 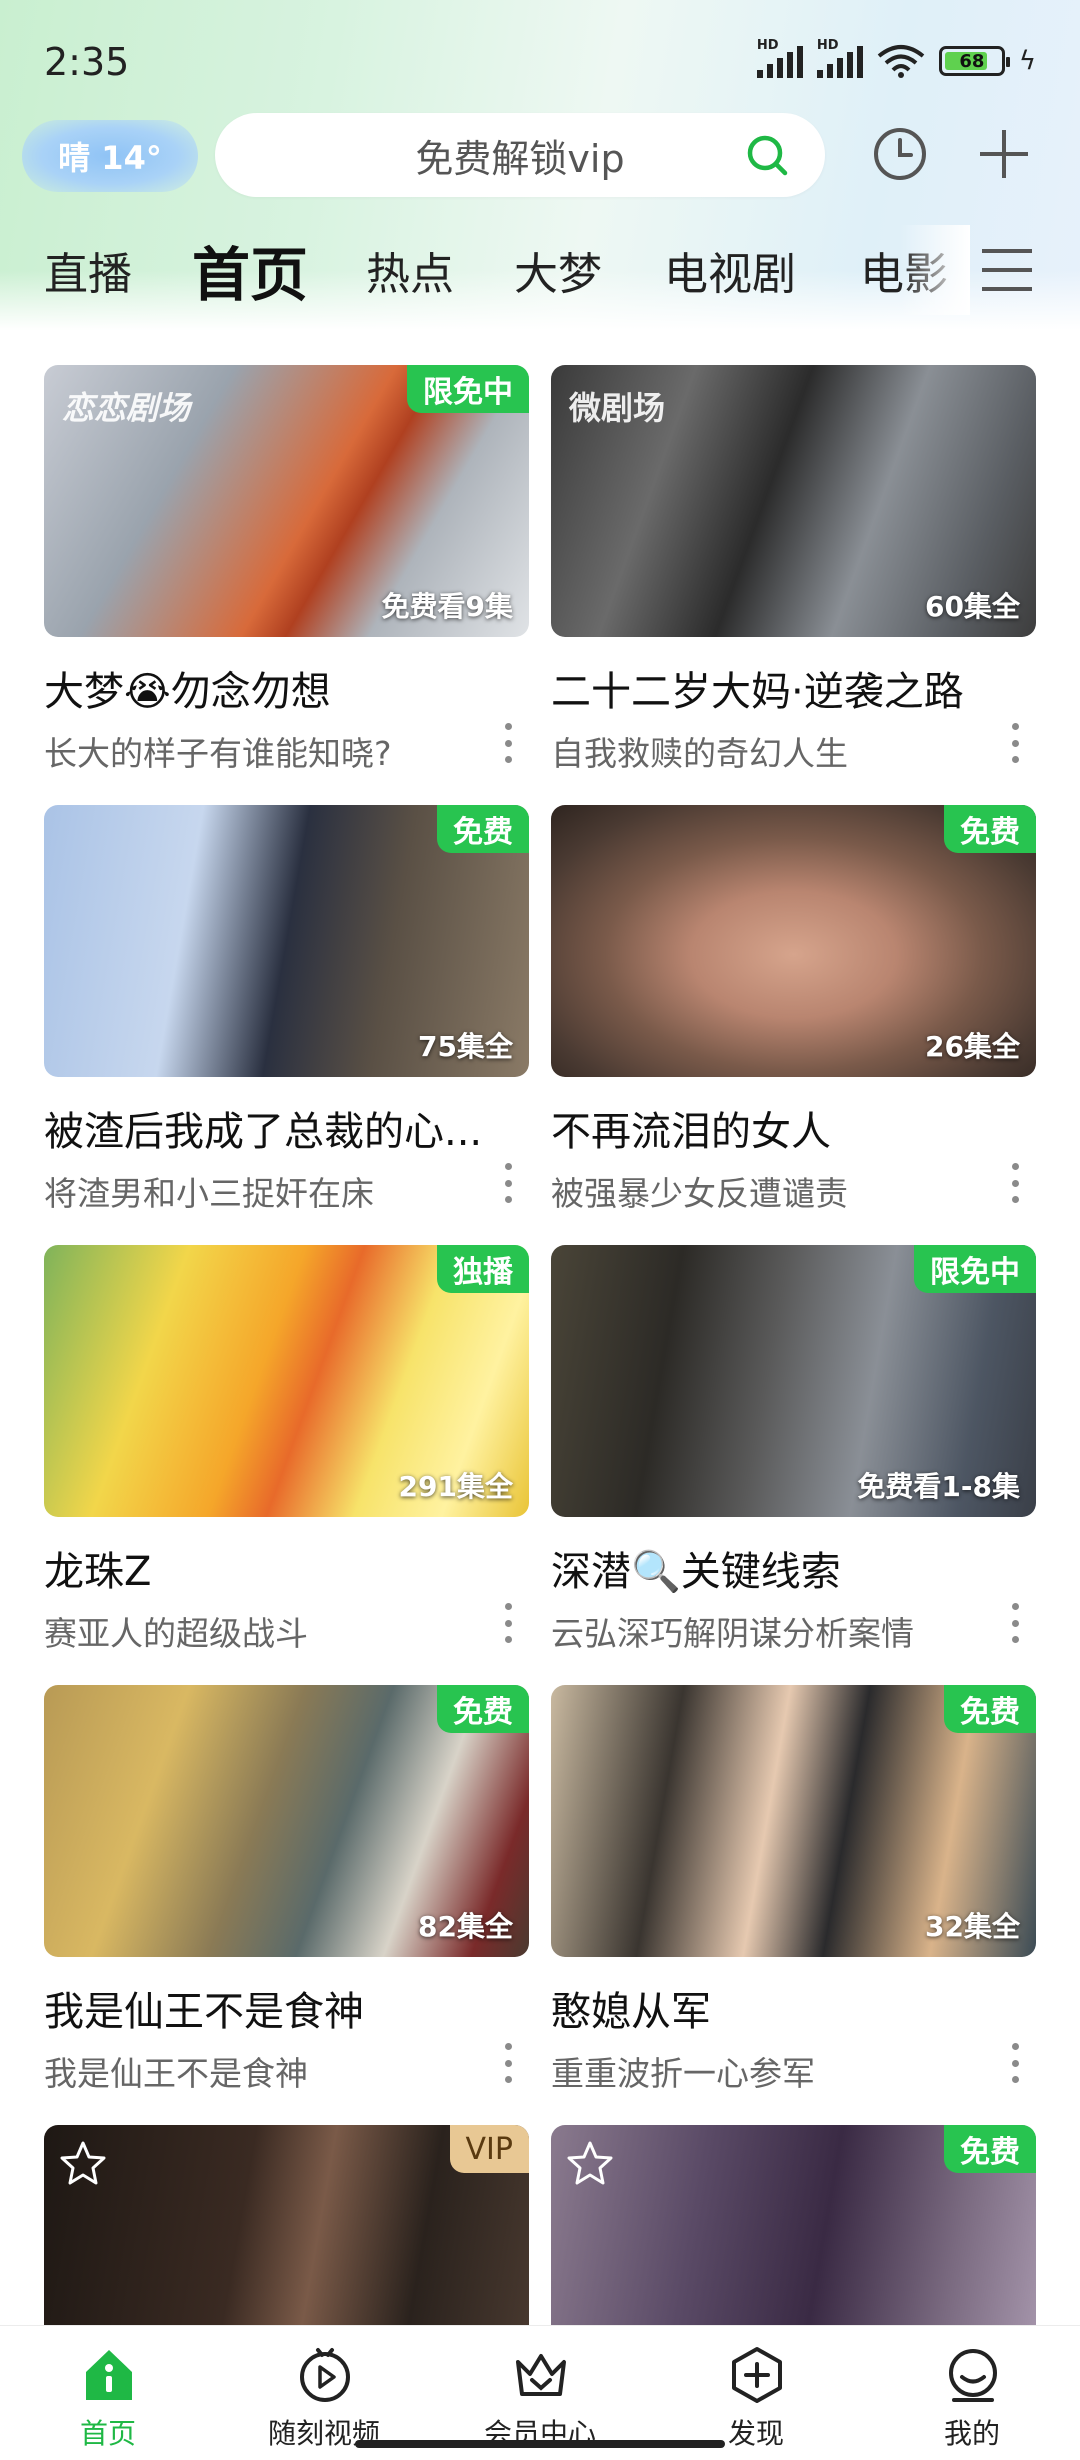 What do you see at coordinates (617, 408) in the screenshot?
I see `thumbnail-watermark: 微剧场` at bounding box center [617, 408].